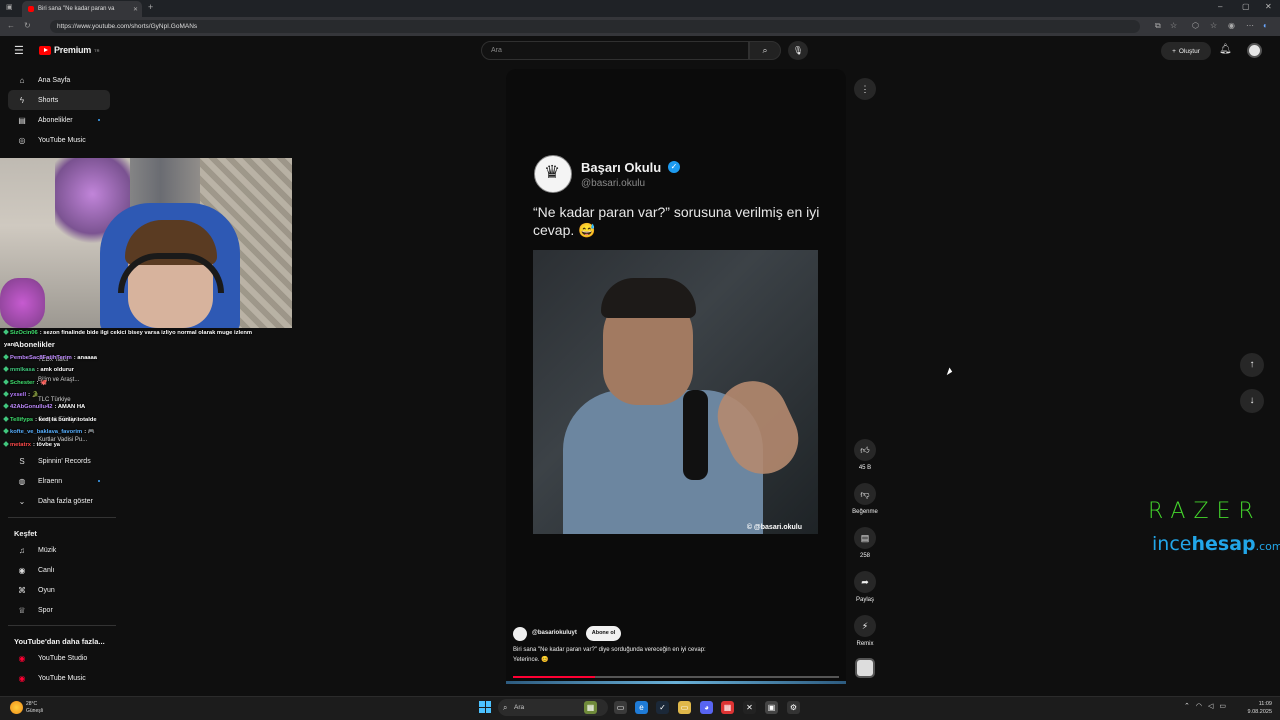 This screenshot has width=1280, height=720. Describe the element at coordinates (771, 707) in the screenshot. I see `app-icon: ▣` at that location.